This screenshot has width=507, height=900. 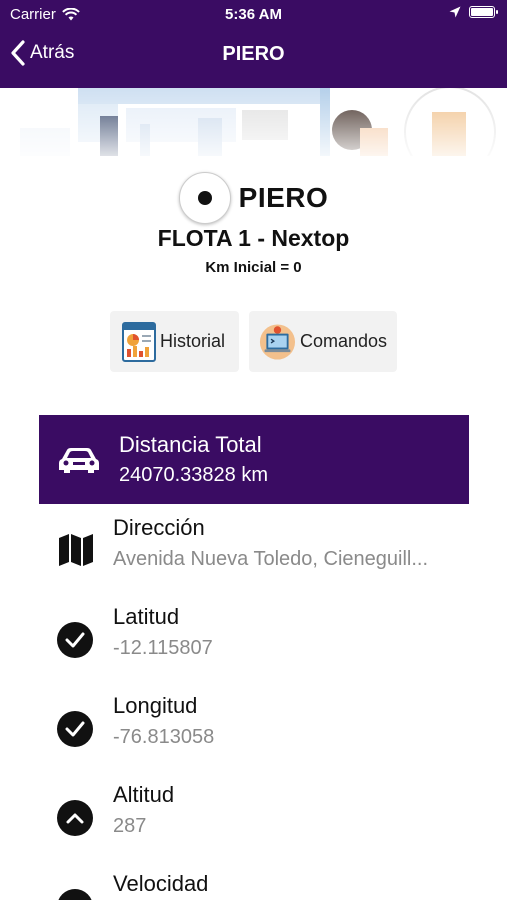 I want to click on battery-icon, so click(x=483, y=12).